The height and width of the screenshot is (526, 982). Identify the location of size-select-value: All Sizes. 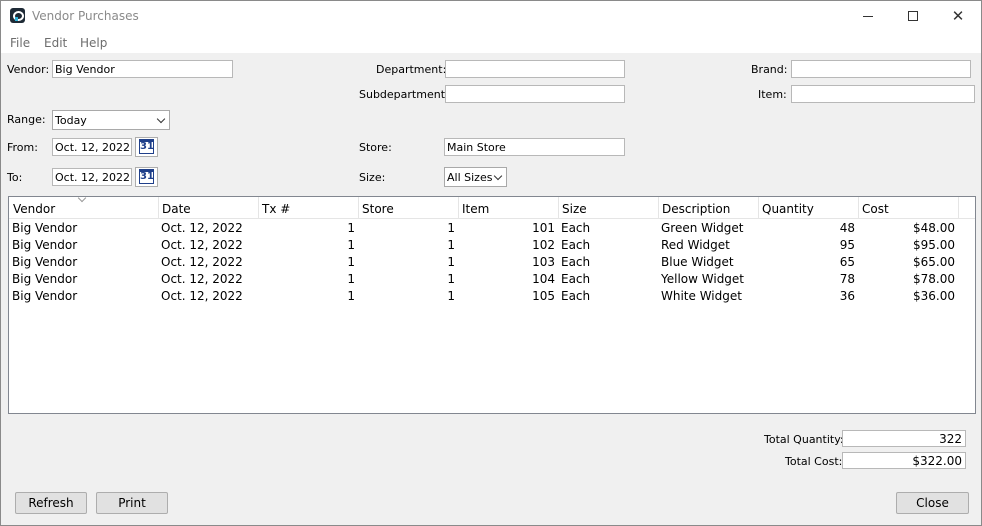
(470, 177).